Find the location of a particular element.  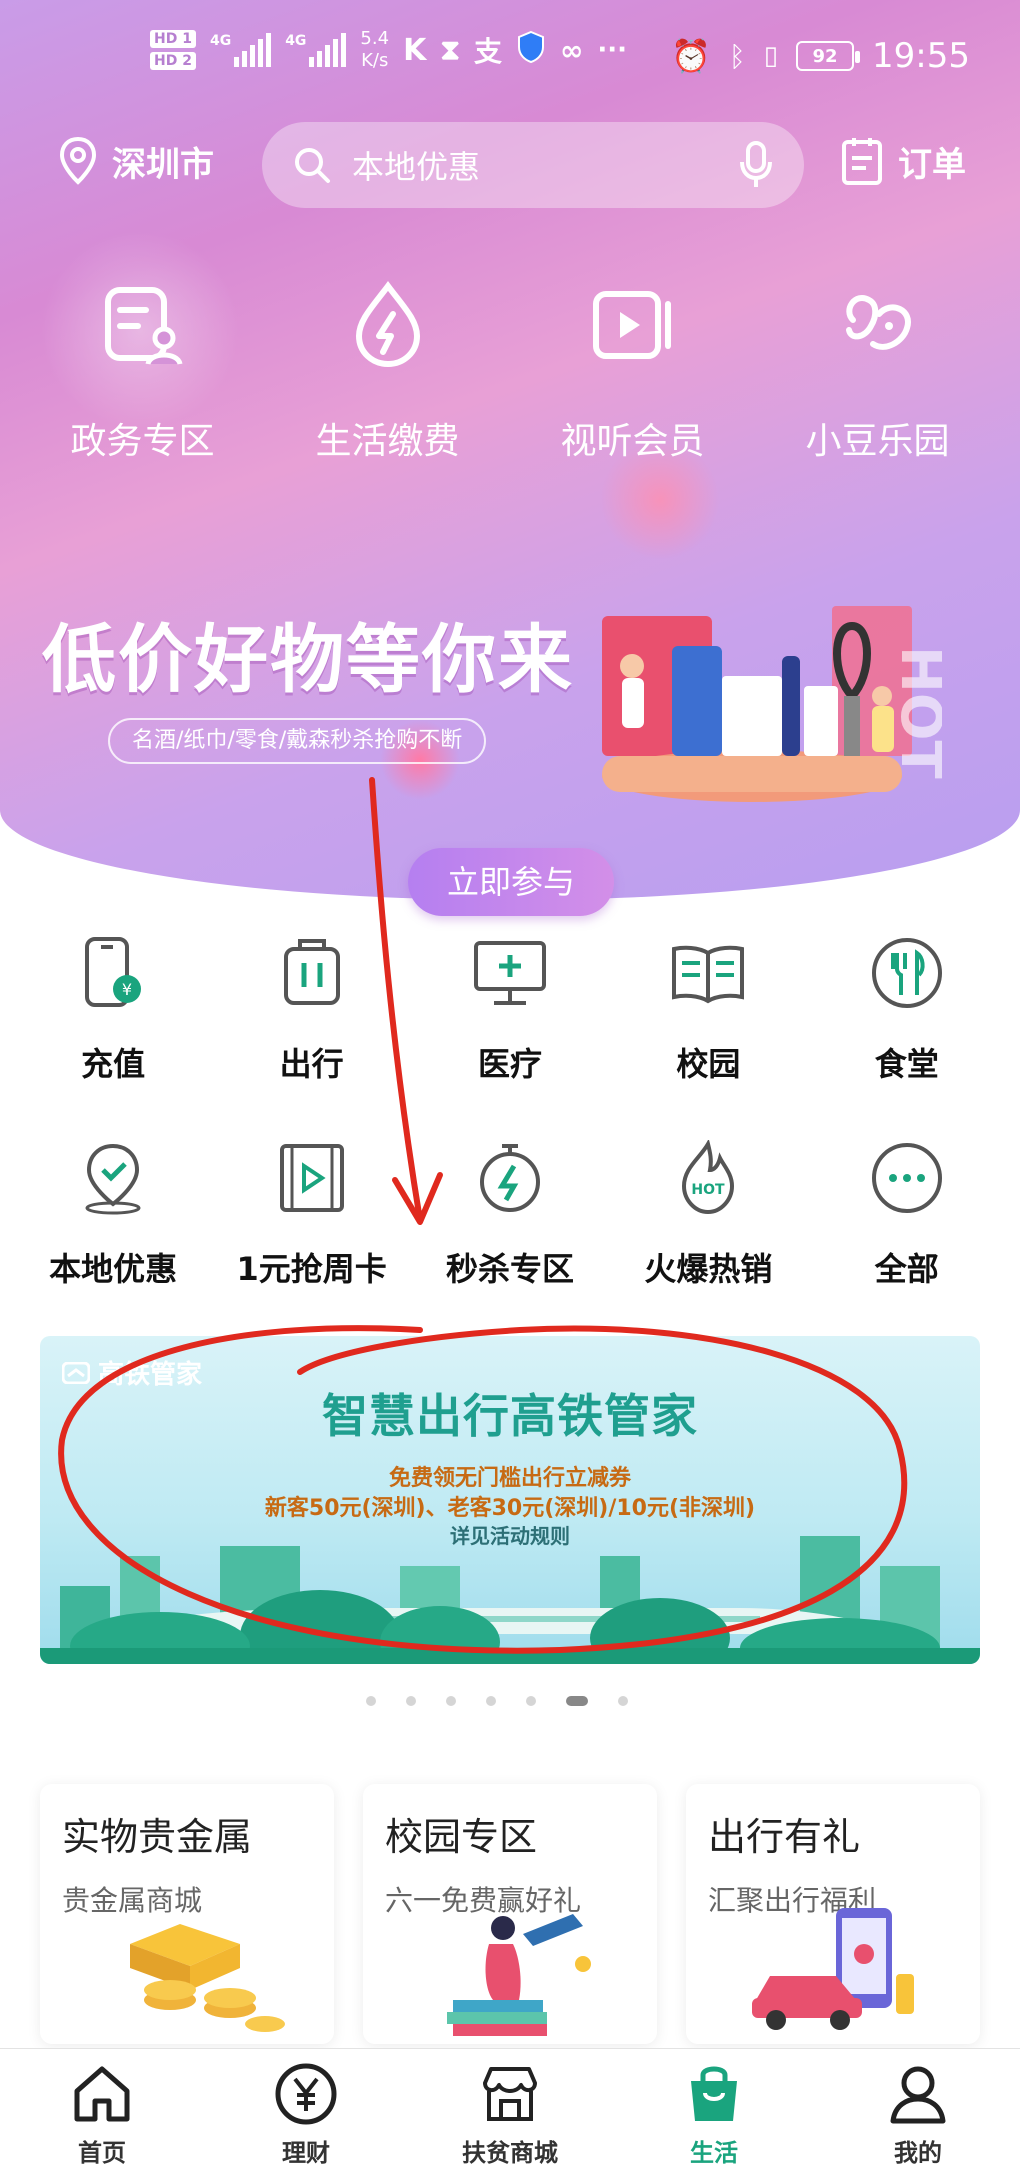

hot-flame-icon: HOT is located at coordinates (708, 1177).